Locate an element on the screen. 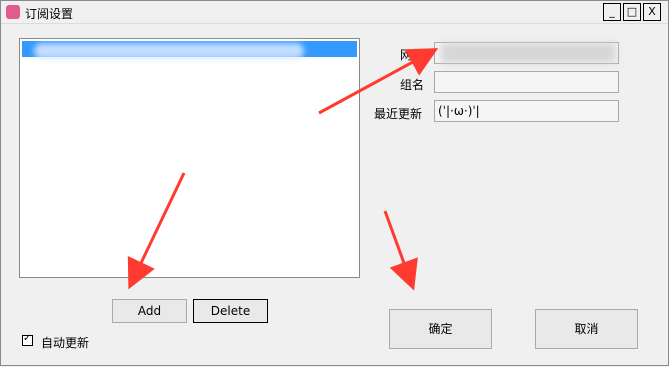 Image resolution: width=669 pixels, height=367 pixels. arrow-to-ok is located at coordinates (400, 250).